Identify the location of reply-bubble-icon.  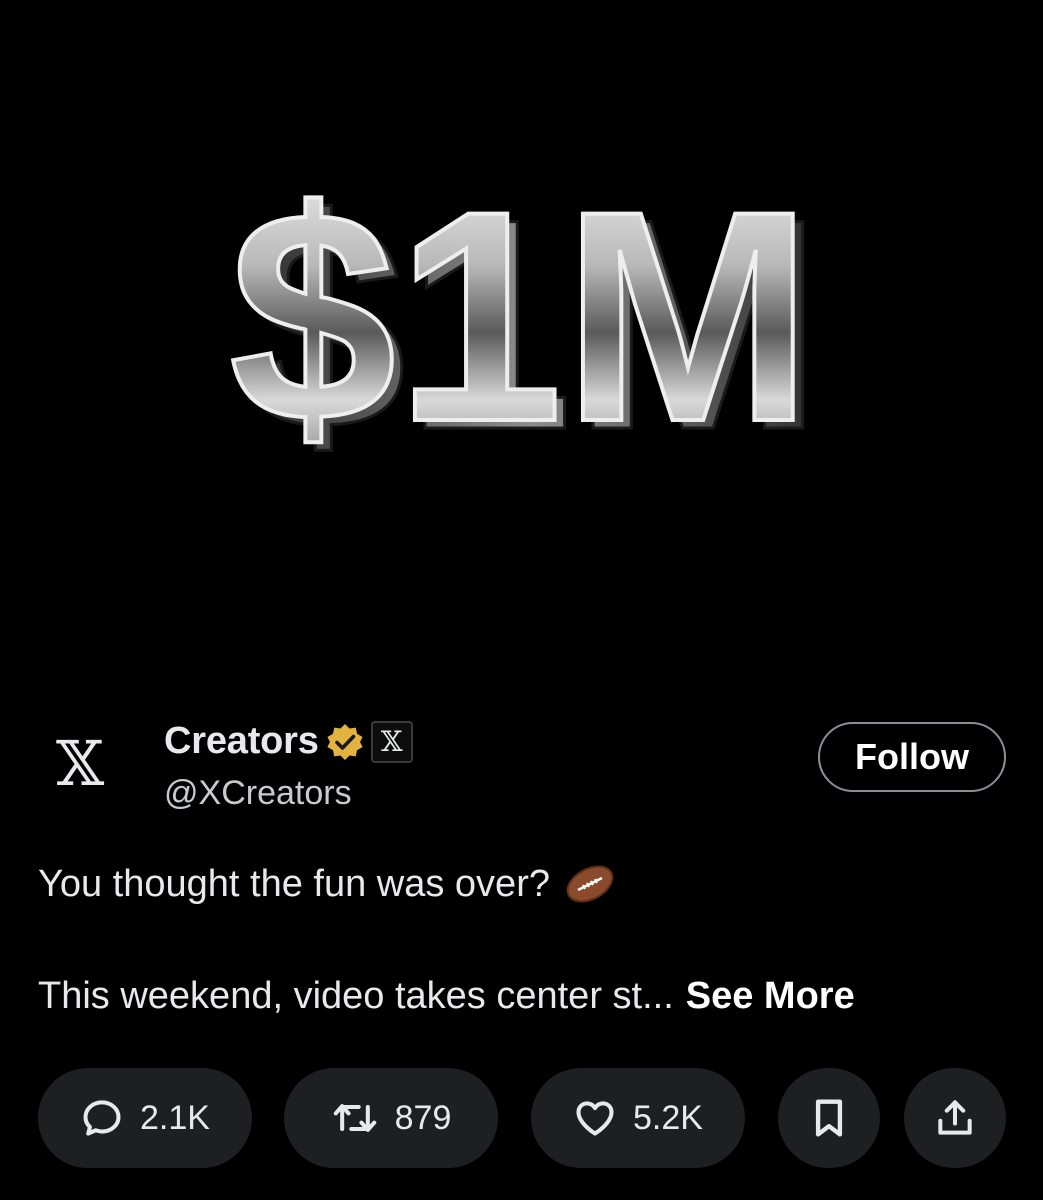
(102, 1118).